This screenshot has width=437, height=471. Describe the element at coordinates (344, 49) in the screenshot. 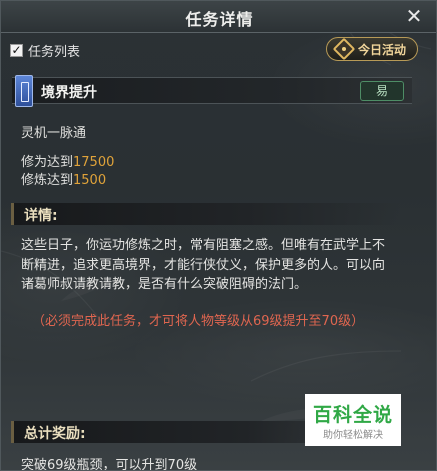

I see `diamond-lantern-icon` at that location.